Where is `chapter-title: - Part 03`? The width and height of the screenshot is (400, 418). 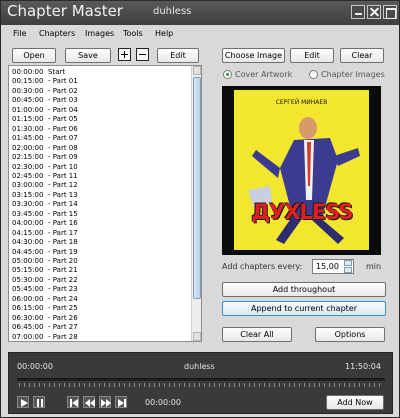 chapter-title: - Part 03 is located at coordinates (63, 100).